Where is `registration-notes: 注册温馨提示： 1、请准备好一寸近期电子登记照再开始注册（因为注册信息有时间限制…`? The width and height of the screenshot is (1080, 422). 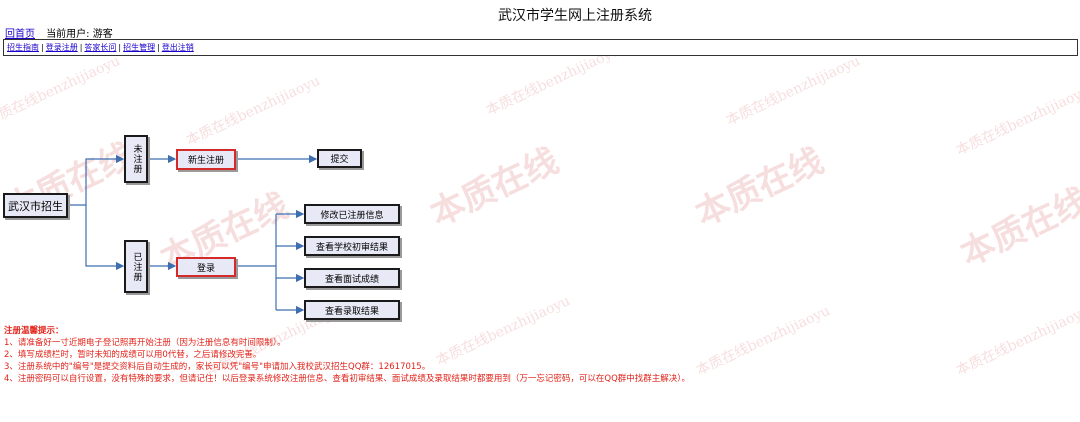
registration-notes: 注册温馨提示： 1、请准备好一寸近期电子登记照再开始注册（因为注册信息有时间限制… is located at coordinates (347, 355).